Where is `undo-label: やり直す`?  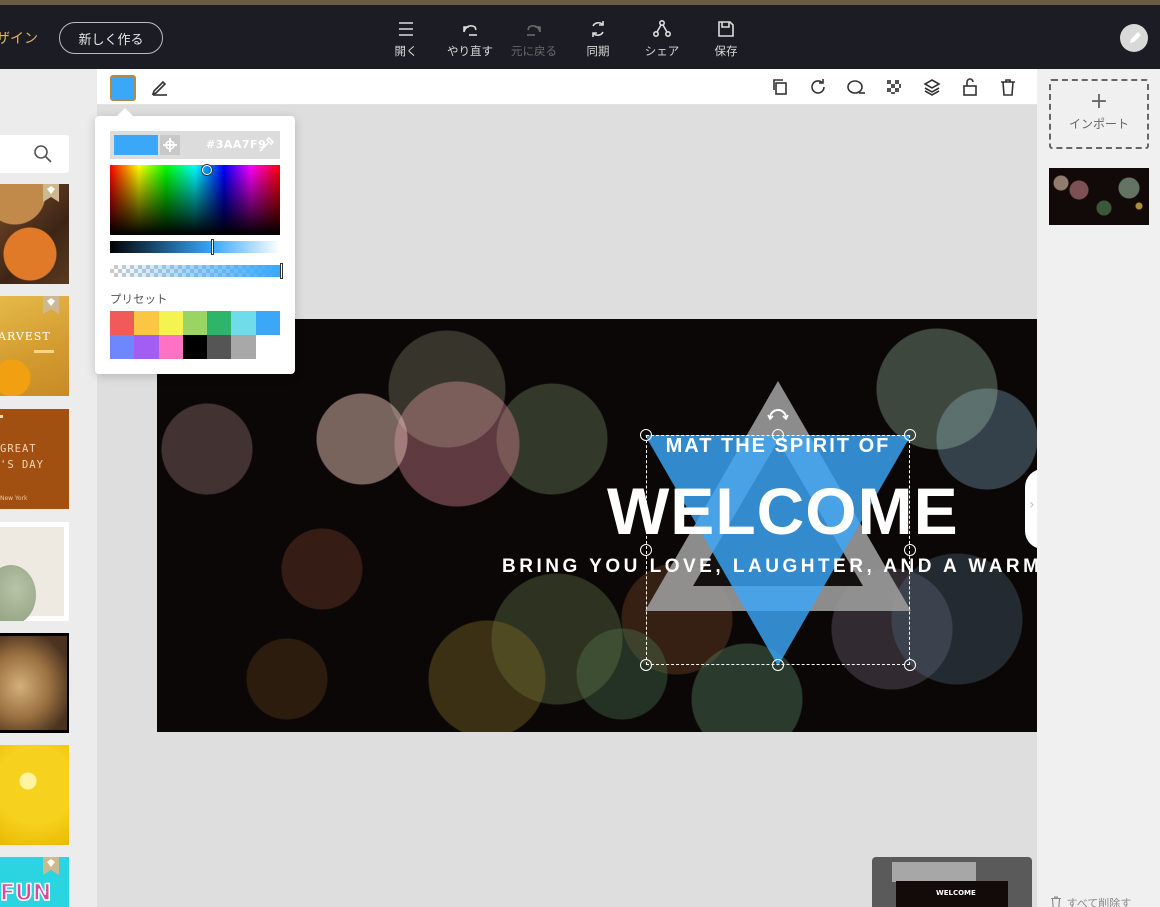 undo-label: やり直す is located at coordinates (470, 51).